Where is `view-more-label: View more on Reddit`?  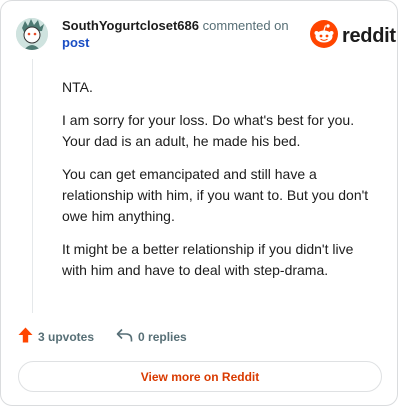
view-more-label: View more on Reddit is located at coordinates (200, 376).